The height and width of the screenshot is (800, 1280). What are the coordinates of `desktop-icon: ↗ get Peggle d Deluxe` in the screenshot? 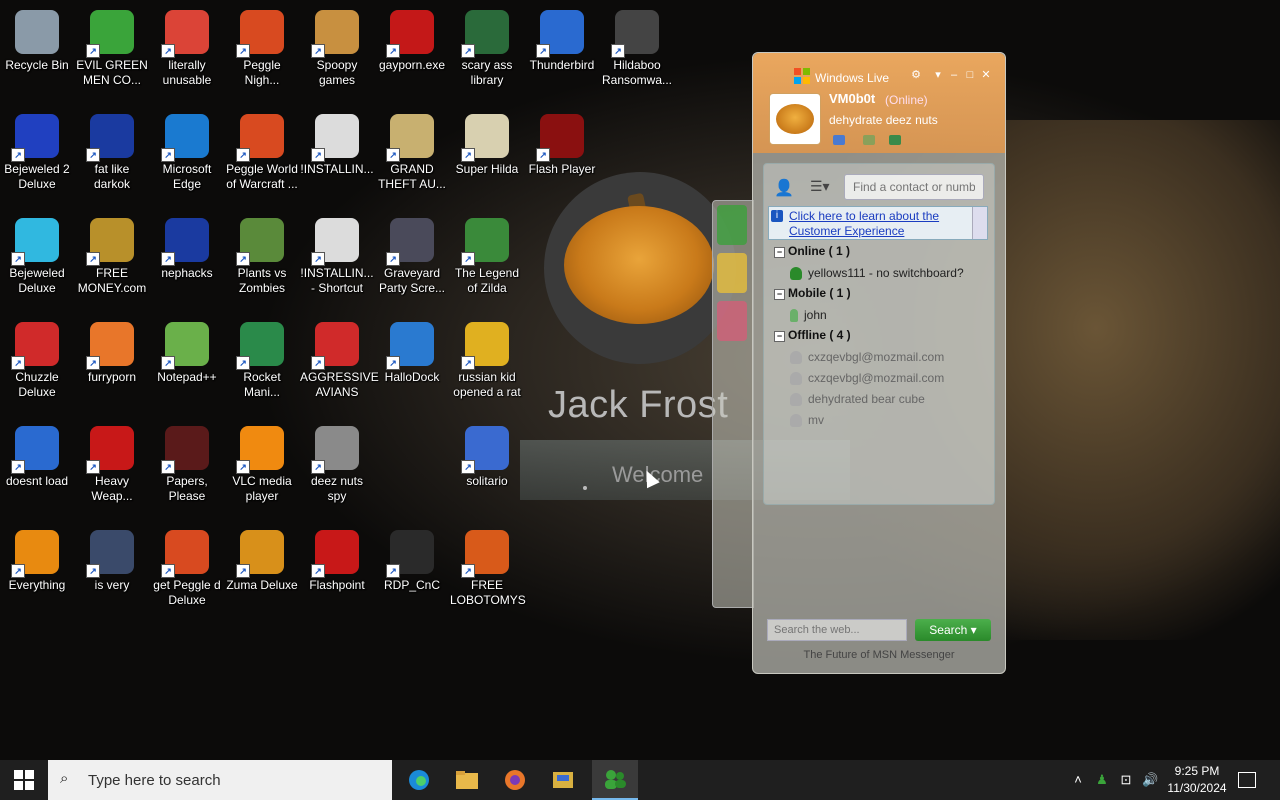 It's located at (187, 564).